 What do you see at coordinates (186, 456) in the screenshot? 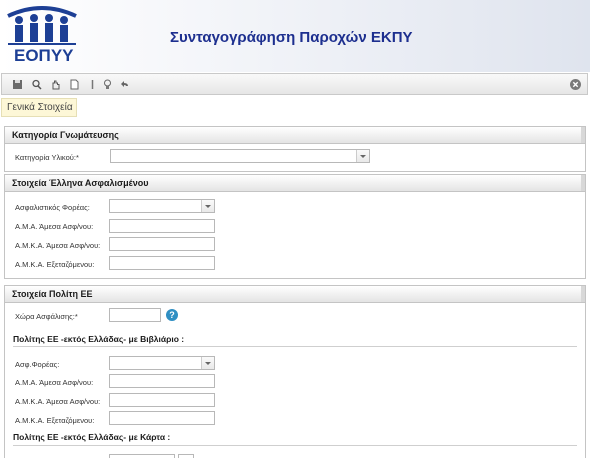
I see `eu-card-secondary-field` at bounding box center [186, 456].